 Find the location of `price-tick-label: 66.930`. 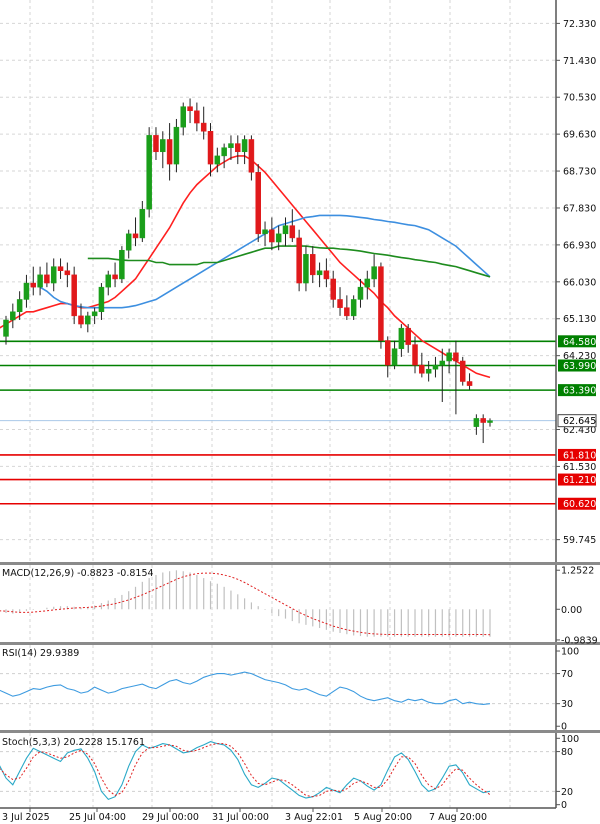

price-tick-label: 66.930 is located at coordinates (579, 245).